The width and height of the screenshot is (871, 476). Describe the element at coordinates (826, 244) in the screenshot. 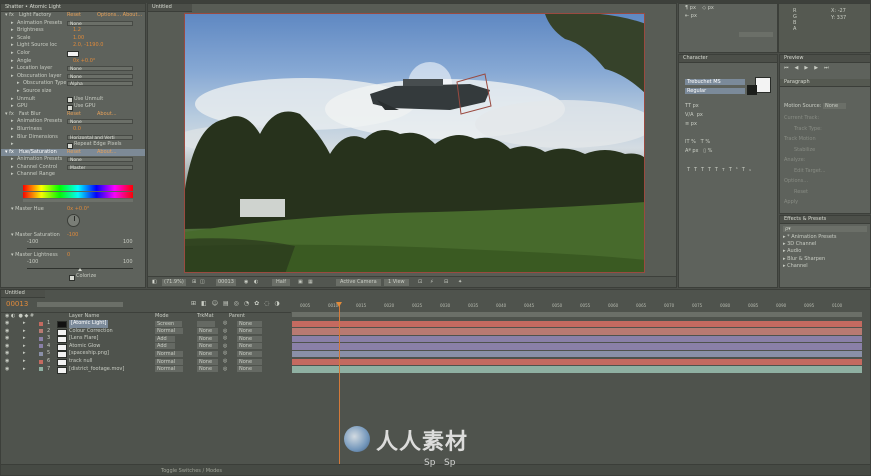

I see `effects-category: ▸ 3D Channel` at that location.